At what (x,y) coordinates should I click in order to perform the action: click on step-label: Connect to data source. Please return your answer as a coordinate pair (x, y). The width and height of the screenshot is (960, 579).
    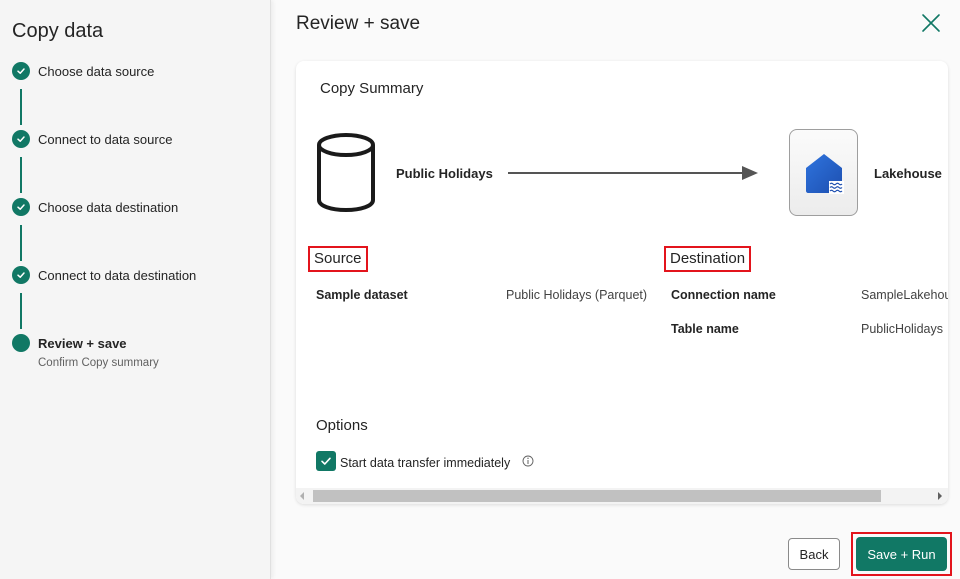
    Looking at the image, I should click on (105, 139).